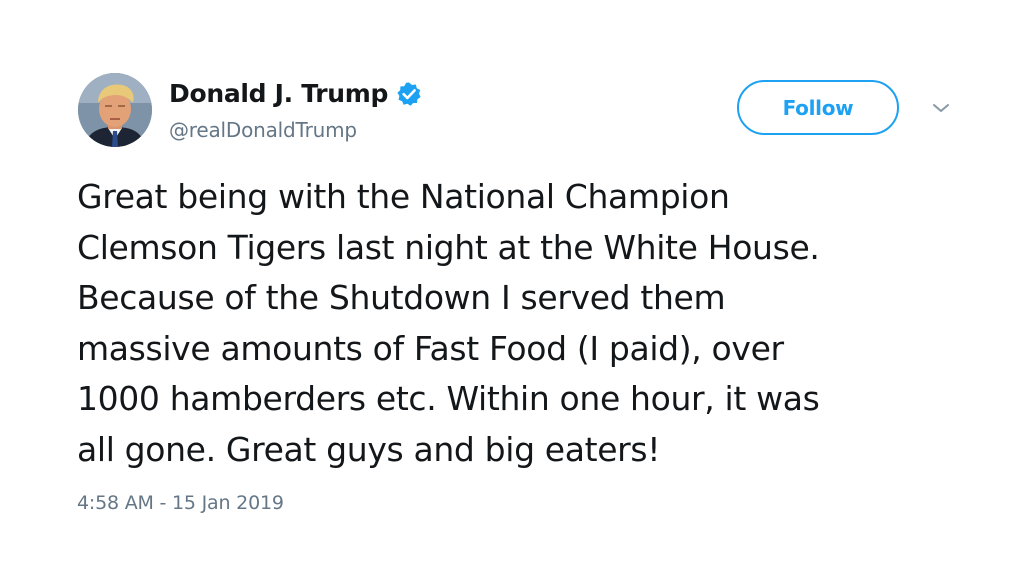 This screenshot has width=1024, height=576. Describe the element at coordinates (818, 107) in the screenshot. I see `follow-button: Follow` at that location.